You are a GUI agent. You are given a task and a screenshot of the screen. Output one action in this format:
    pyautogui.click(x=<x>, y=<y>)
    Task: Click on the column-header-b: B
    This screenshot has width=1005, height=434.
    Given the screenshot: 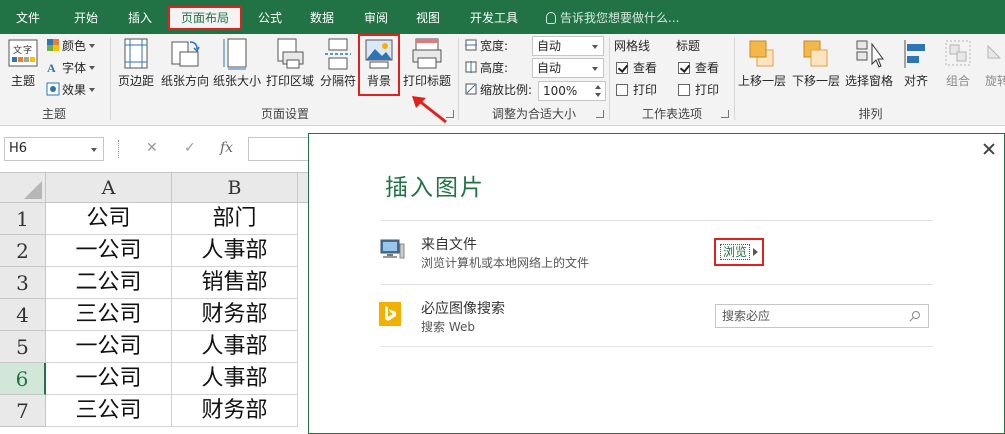 What is the action you would take?
    pyautogui.click(x=235, y=188)
    